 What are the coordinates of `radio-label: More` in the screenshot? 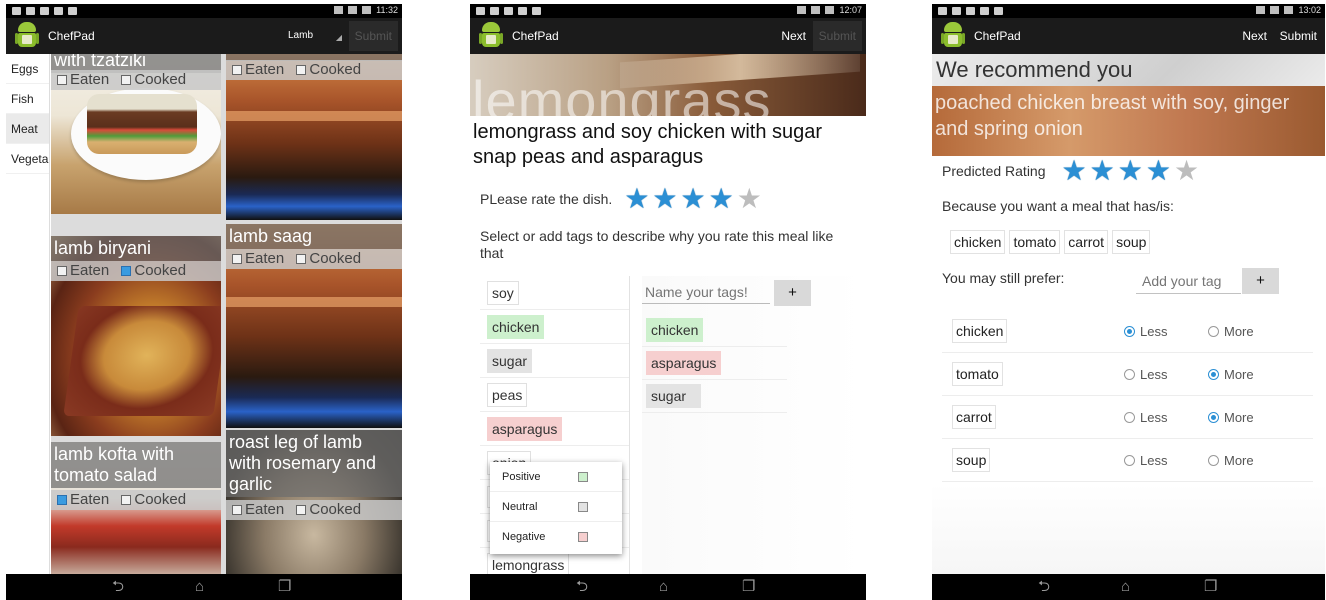 It's located at (1239, 417).